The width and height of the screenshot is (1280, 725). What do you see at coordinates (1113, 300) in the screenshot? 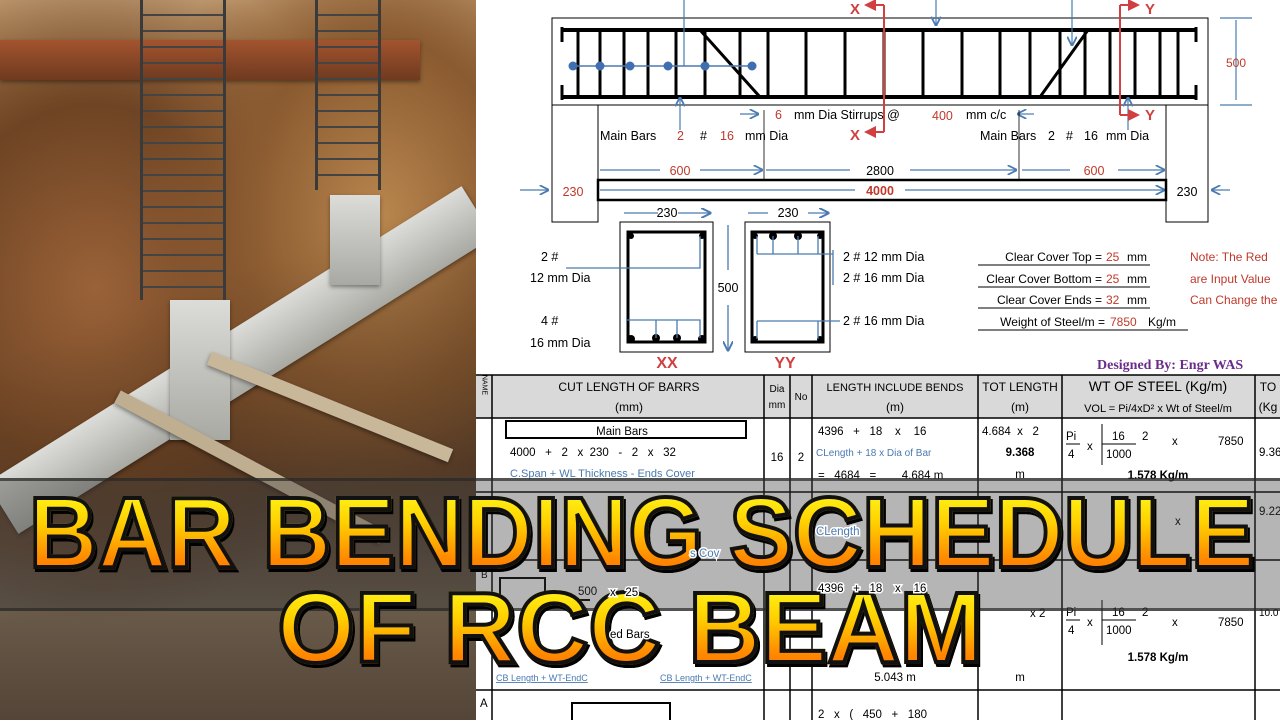
I see `cover-ends-value: 32` at bounding box center [1113, 300].